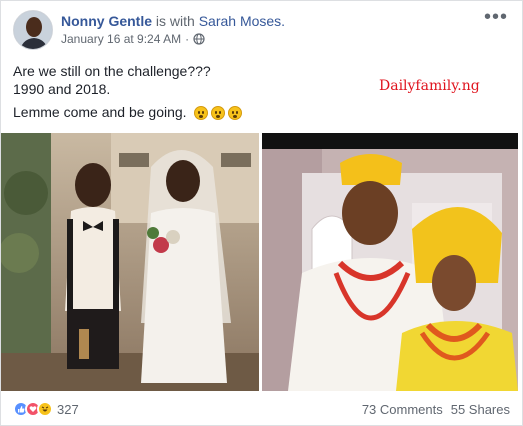  What do you see at coordinates (199, 39) in the screenshot?
I see `globe-icon` at bounding box center [199, 39].